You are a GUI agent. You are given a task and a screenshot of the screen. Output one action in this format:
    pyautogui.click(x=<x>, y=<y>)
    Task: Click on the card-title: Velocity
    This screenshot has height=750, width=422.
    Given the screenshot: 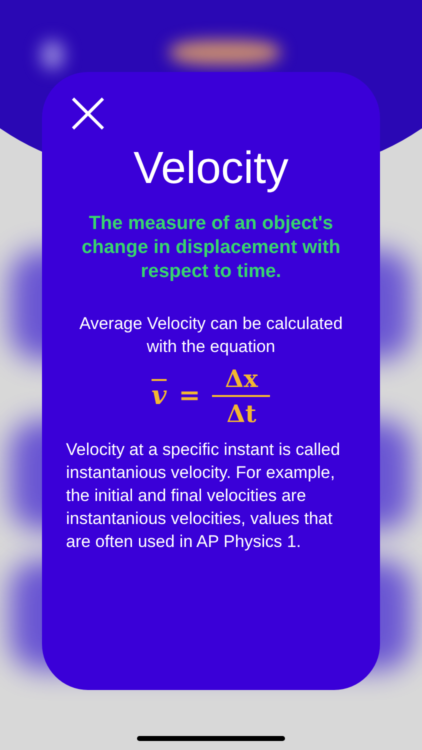 What is the action you would take?
    pyautogui.click(x=211, y=168)
    